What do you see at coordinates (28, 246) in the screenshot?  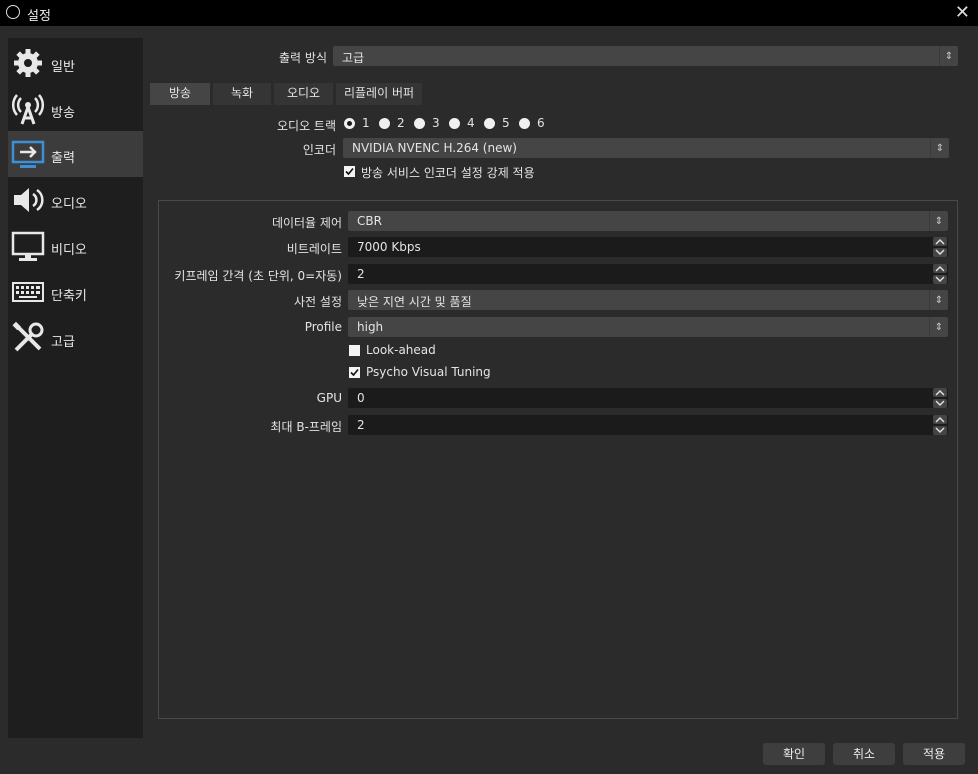 I see `monitor-icon` at bounding box center [28, 246].